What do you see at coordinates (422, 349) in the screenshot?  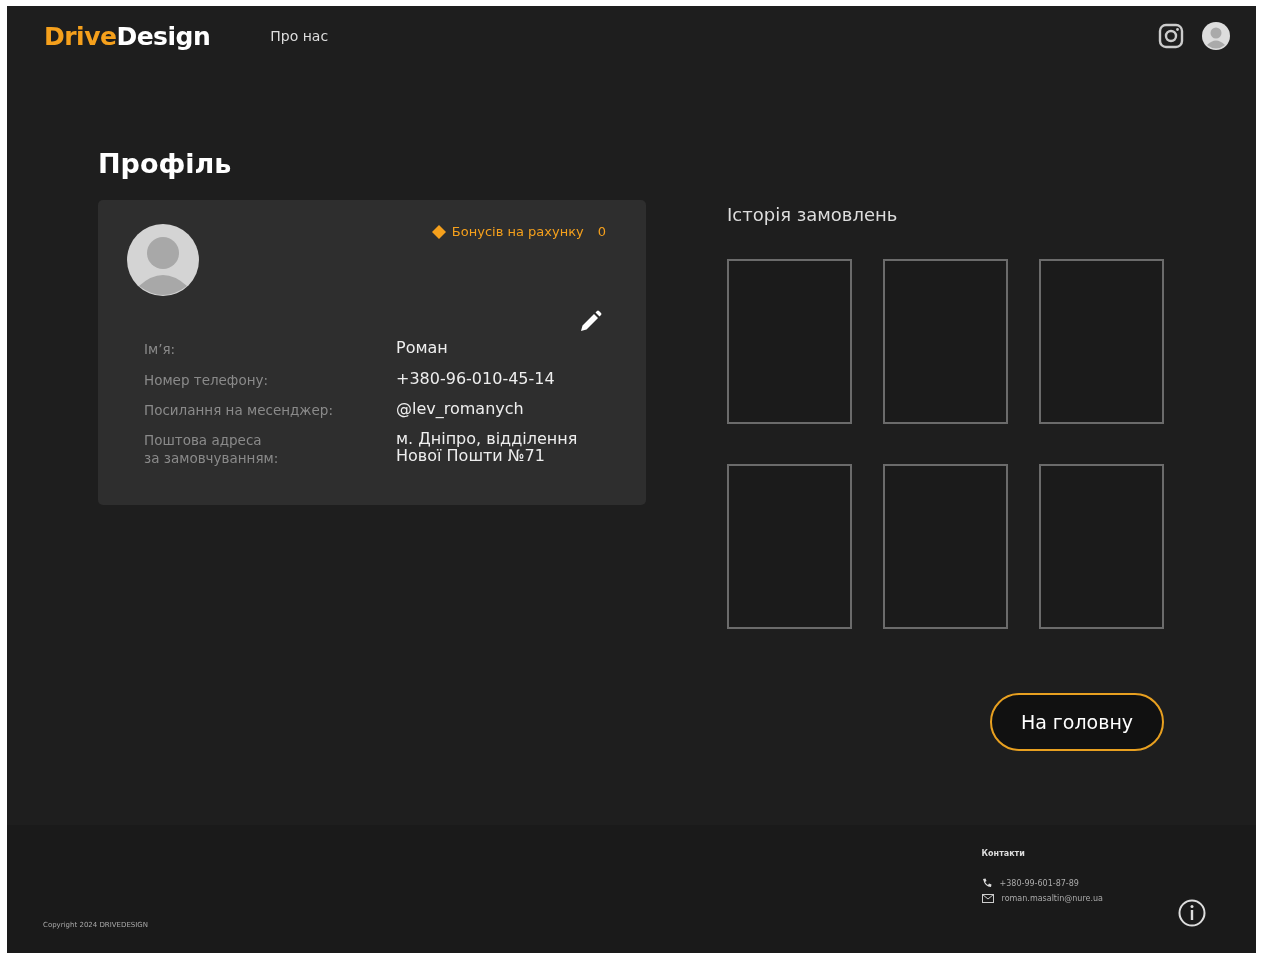 I see `field-value: Роман` at bounding box center [422, 349].